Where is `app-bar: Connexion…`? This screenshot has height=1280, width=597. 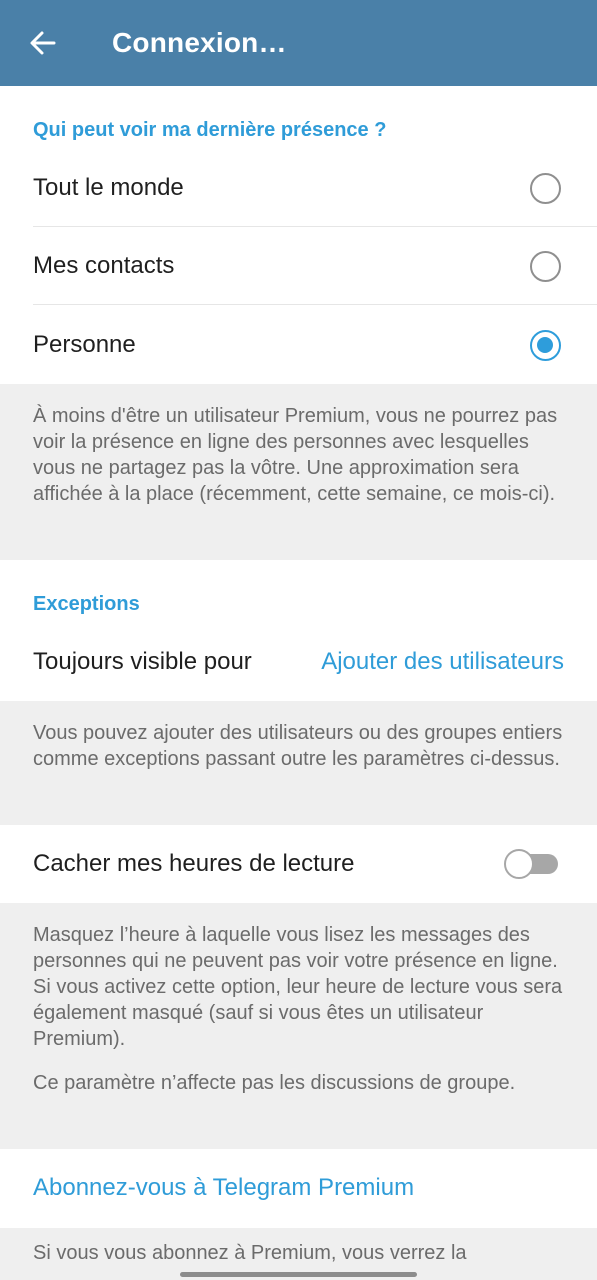 app-bar: Connexion… is located at coordinates (298, 43).